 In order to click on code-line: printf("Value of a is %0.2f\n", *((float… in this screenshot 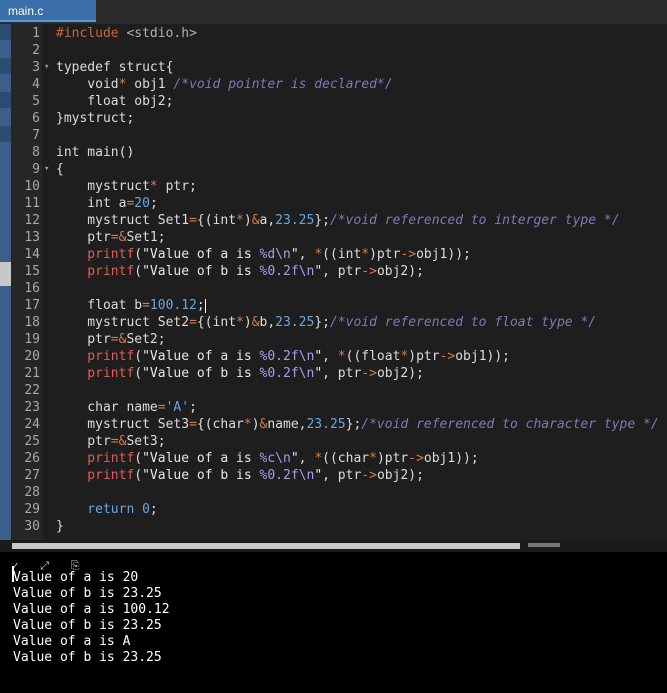, I will do `click(283, 356)`.